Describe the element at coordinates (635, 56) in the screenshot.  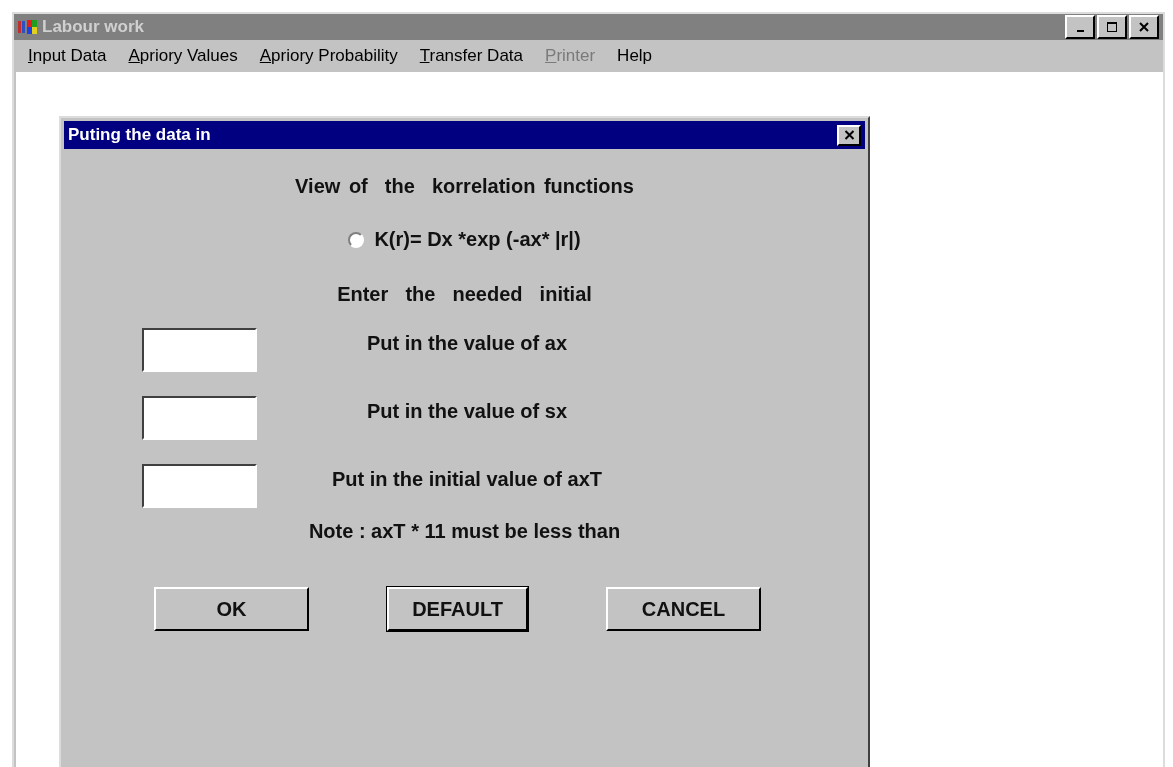
I see `menu-item: Help` at that location.